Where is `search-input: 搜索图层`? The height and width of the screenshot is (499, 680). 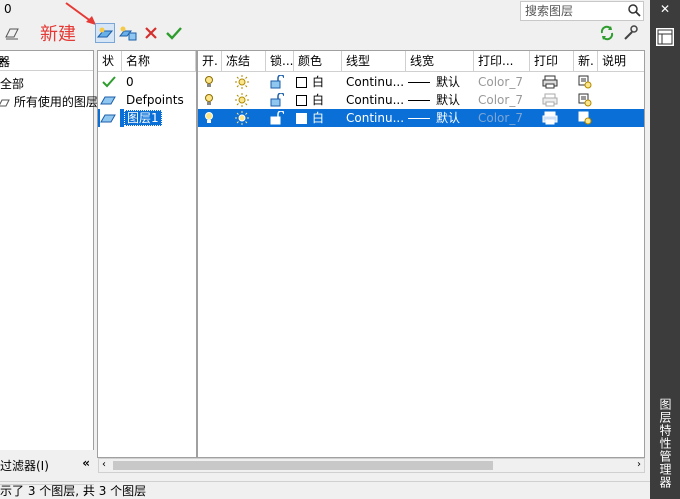 search-input: 搜索图层 is located at coordinates (582, 11).